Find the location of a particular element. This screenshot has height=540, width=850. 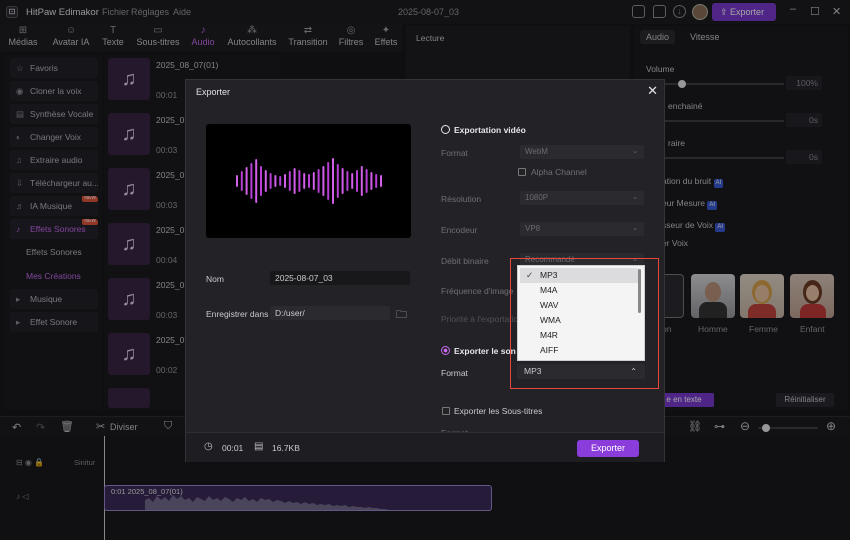

audio-preview is located at coordinates (308, 181).